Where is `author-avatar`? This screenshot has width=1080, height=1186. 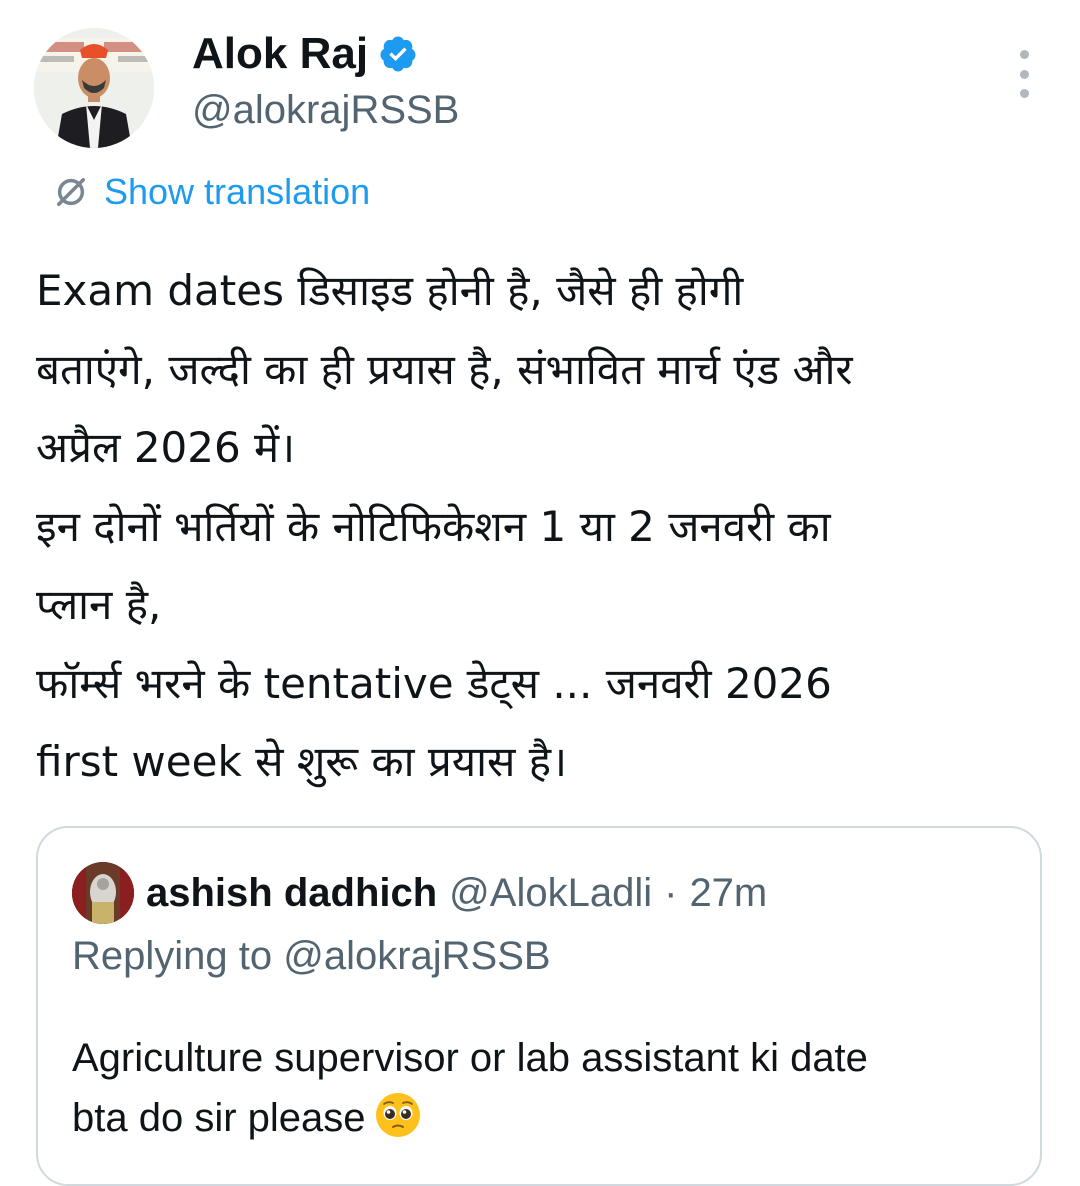
author-avatar is located at coordinates (94, 88).